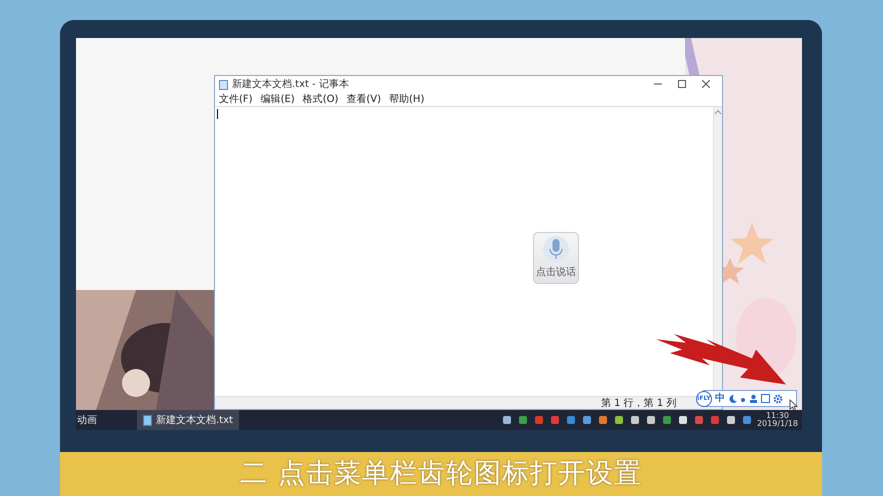 The image size is (883, 496). Describe the element at coordinates (753, 398) in the screenshot. I see `user-icon` at that location.